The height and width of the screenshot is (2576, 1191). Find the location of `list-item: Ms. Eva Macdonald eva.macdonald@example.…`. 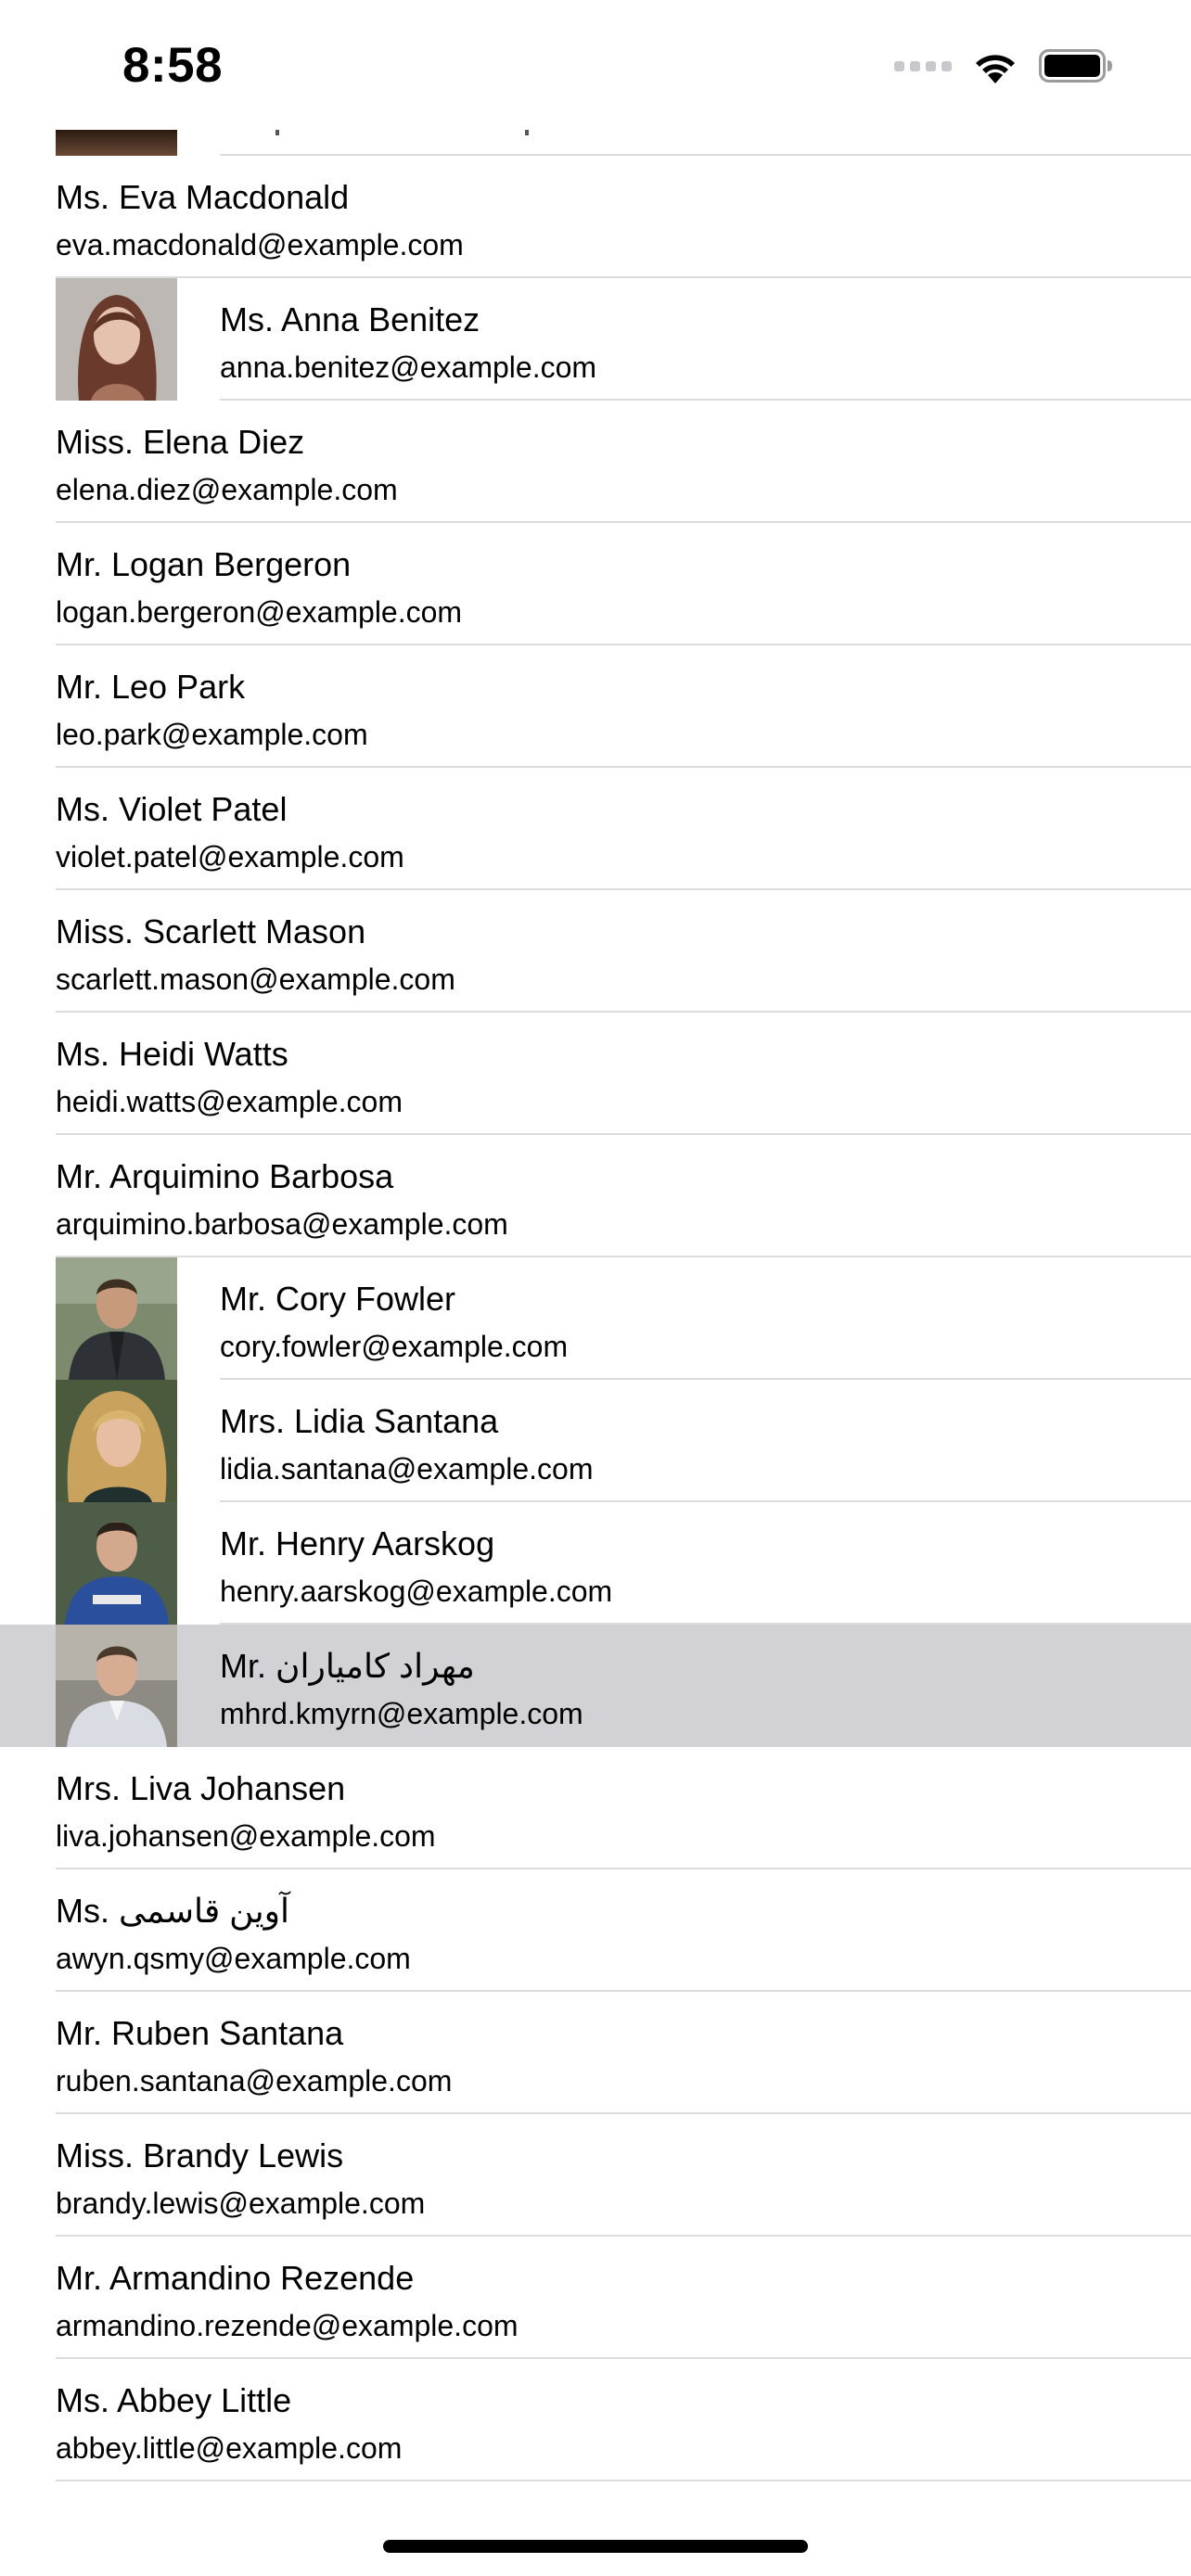

list-item: Ms. Eva Macdonald eva.macdonald@example.… is located at coordinates (595, 217).